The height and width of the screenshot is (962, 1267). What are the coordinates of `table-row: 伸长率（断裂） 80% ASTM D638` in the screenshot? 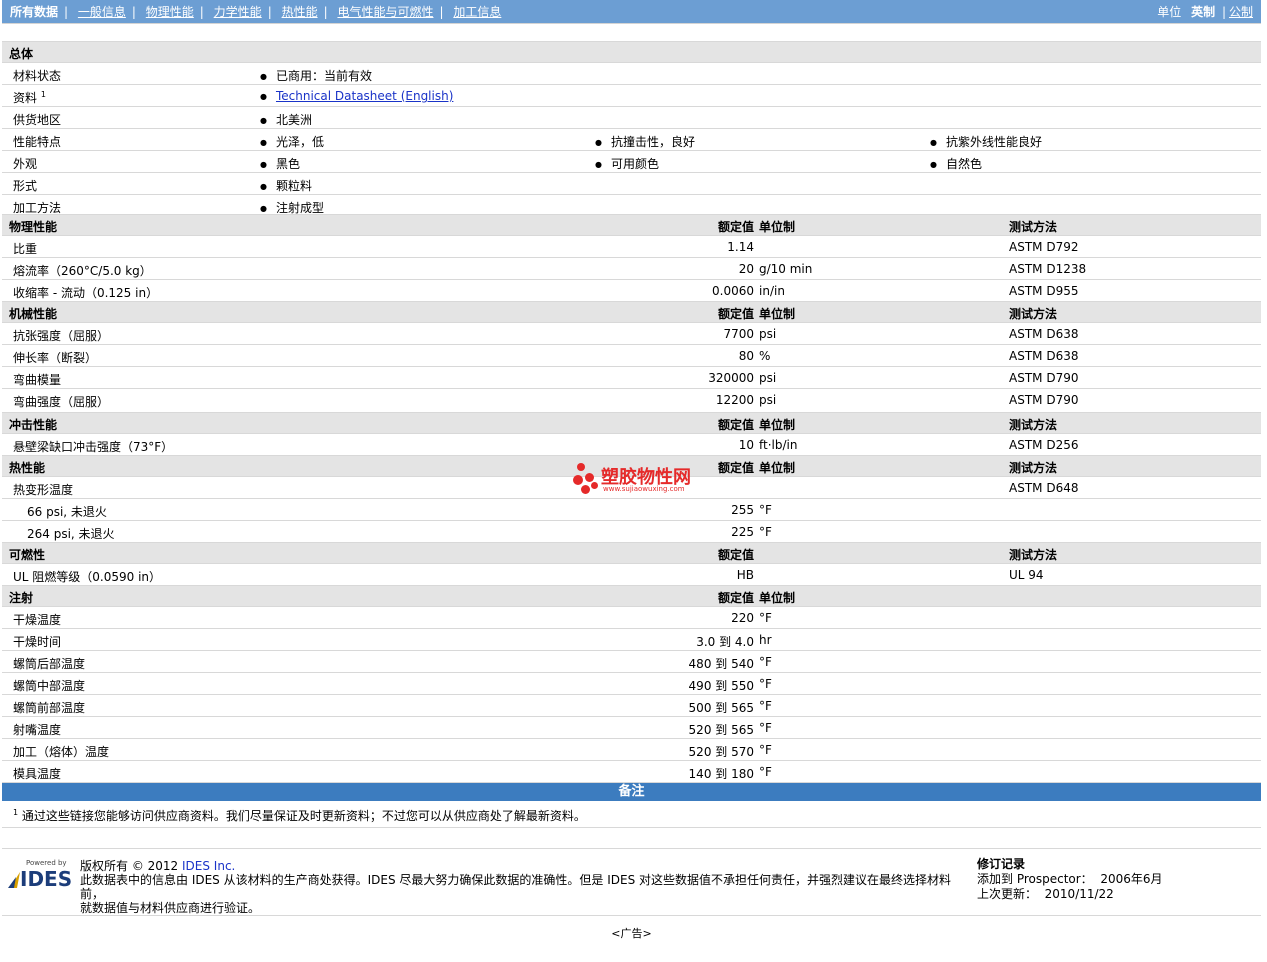 It's located at (631, 356).